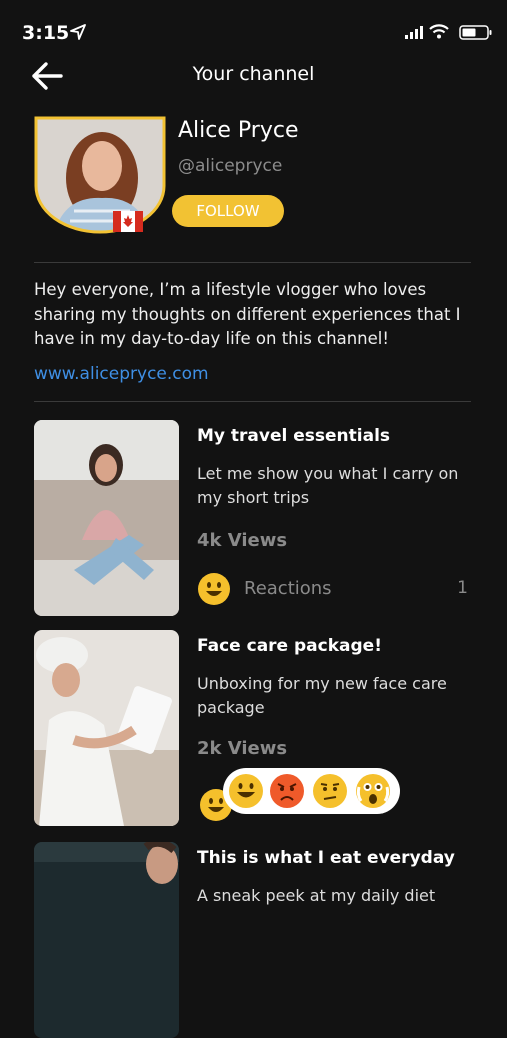  Describe the element at coordinates (439, 31) in the screenshot. I see `wifi-icon` at that location.